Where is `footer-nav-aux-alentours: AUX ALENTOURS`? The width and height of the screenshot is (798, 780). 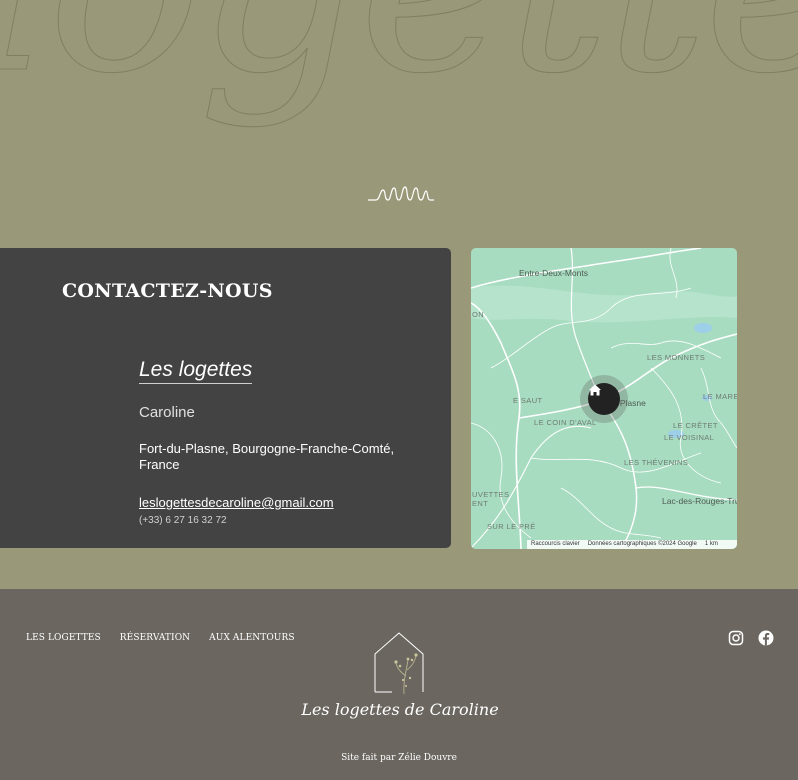 footer-nav-aux-alentours: AUX ALENTOURS is located at coordinates (251, 638).